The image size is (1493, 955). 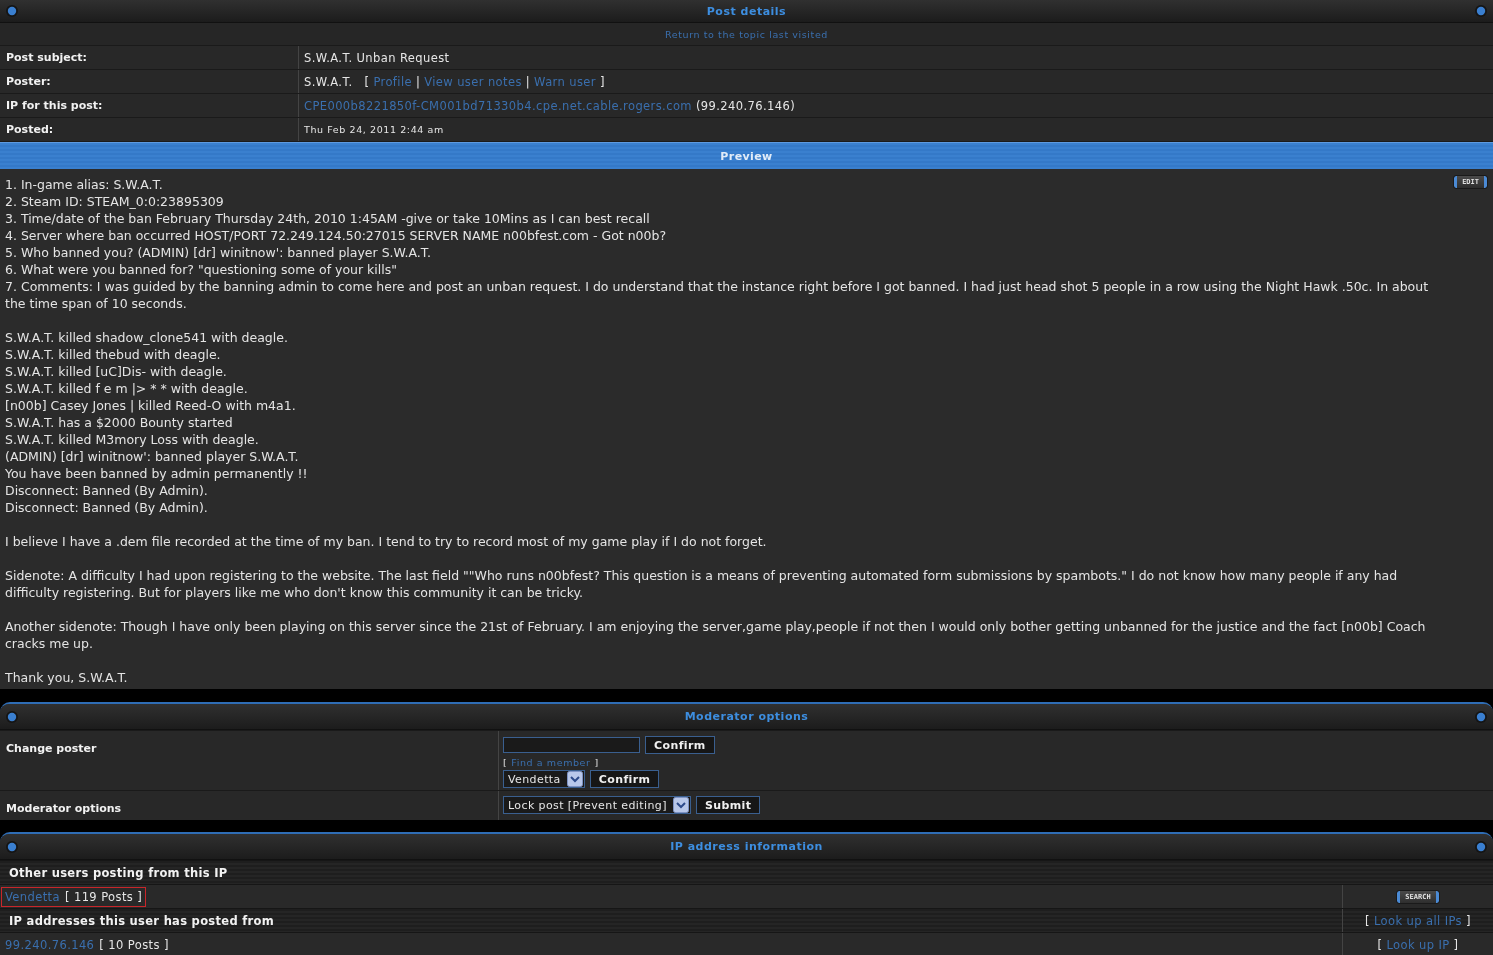 What do you see at coordinates (702, 584) in the screenshot?
I see `post-paragraph: Sidenote: A difficulty I had upon registering to the website. The last field ""Who runs n00bfest? This question is a means of preventing automated form submissions by spambots." I do not know how many people if any had difficulty registering. But for players like me who don't know this community it can be tricky.` at bounding box center [702, 584].